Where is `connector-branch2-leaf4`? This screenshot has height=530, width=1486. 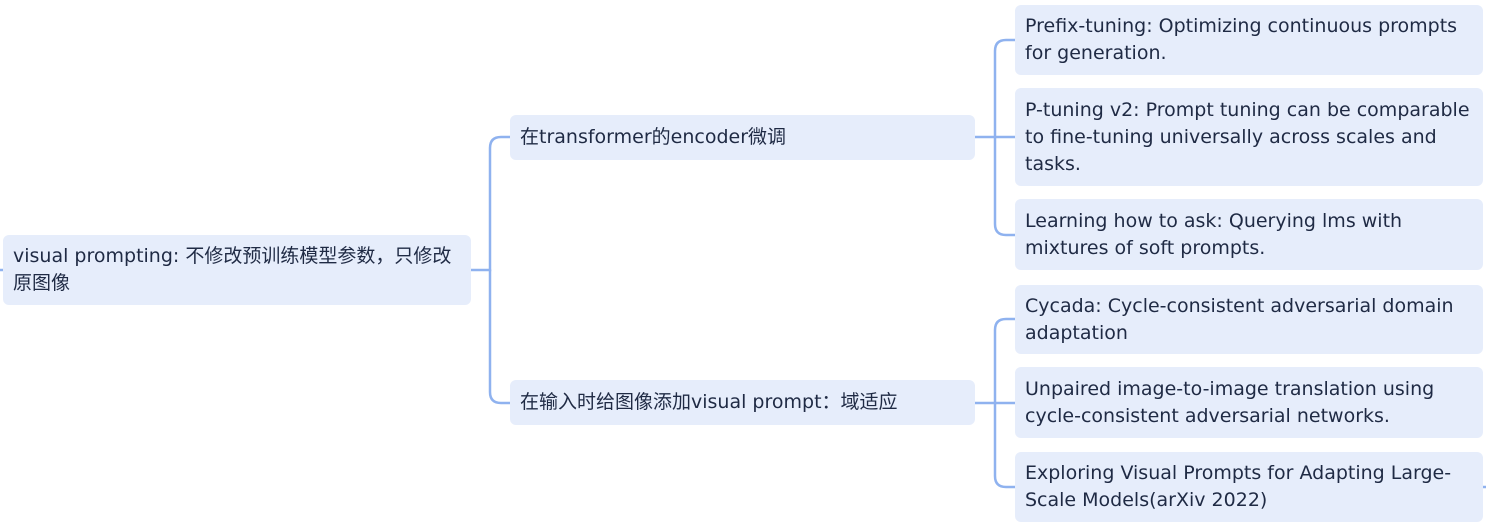
connector-branch2-leaf4 is located at coordinates (995, 361).